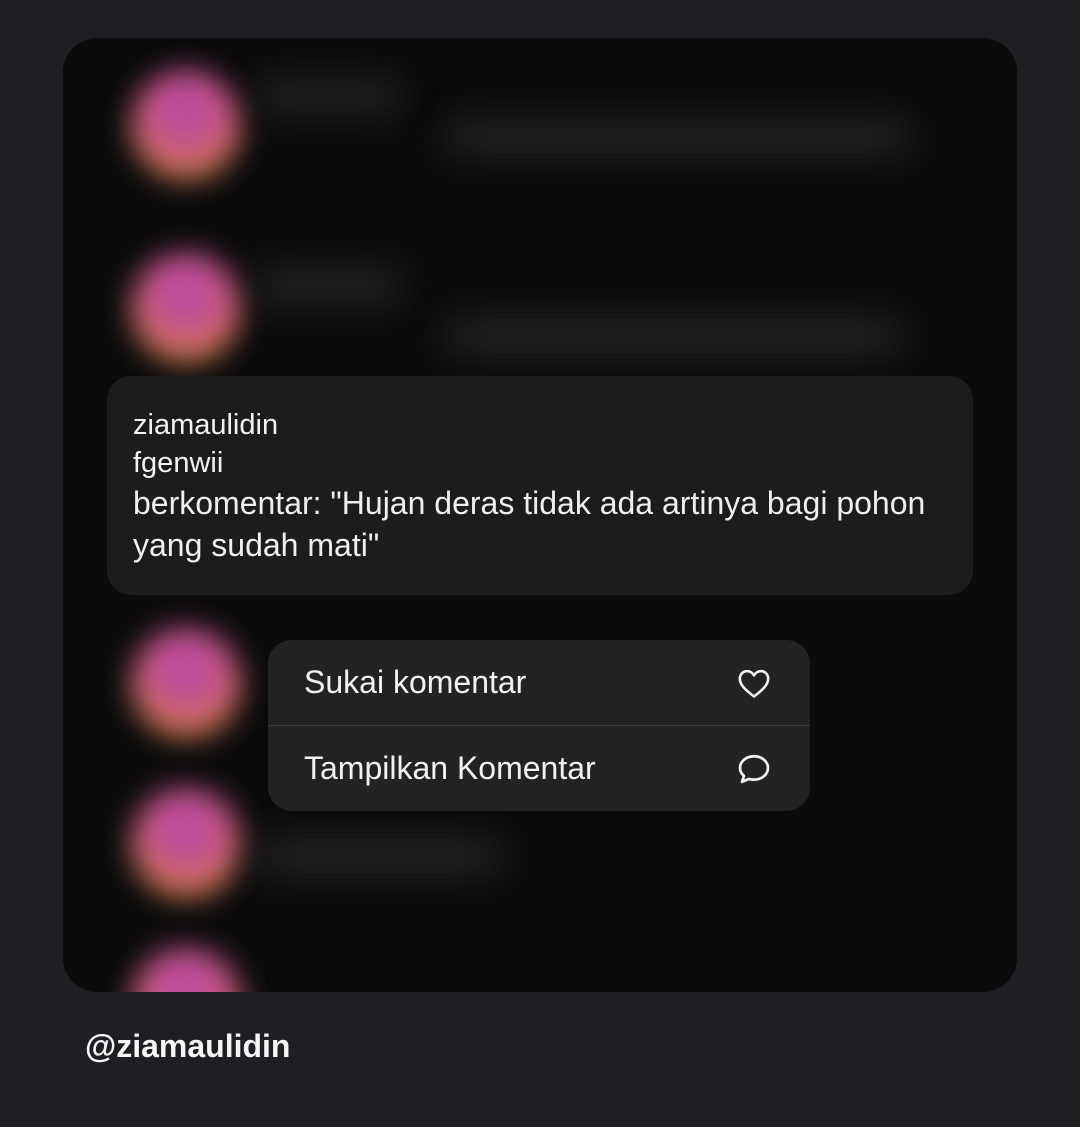  Describe the element at coordinates (754, 769) in the screenshot. I see `speech-bubble-icon` at that location.